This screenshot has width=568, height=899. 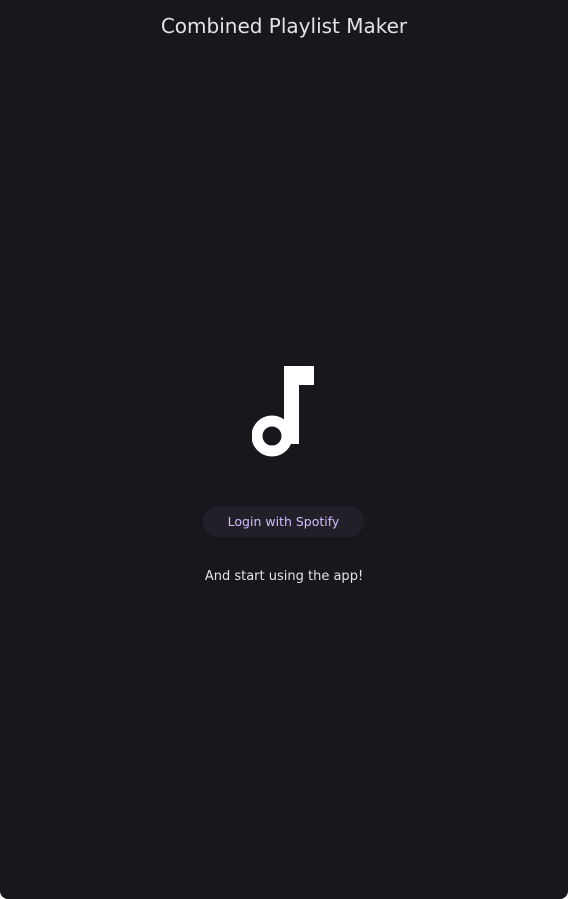 What do you see at coordinates (284, 26) in the screenshot?
I see `app-title: Combined Playlist Maker` at bounding box center [284, 26].